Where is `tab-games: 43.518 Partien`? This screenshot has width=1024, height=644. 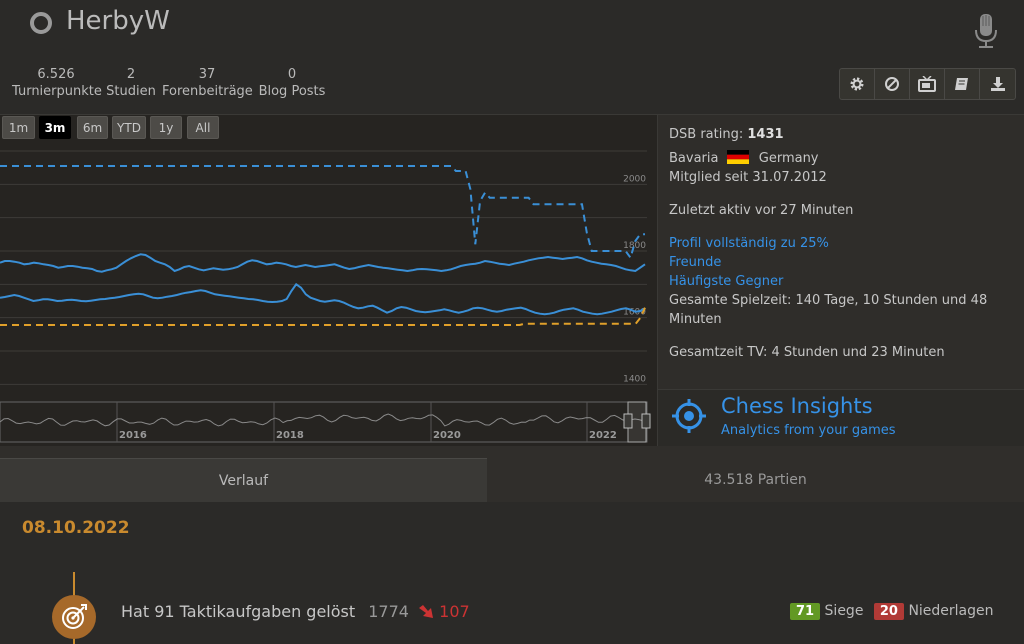
tab-games: 43.518 Partien is located at coordinates (755, 480).